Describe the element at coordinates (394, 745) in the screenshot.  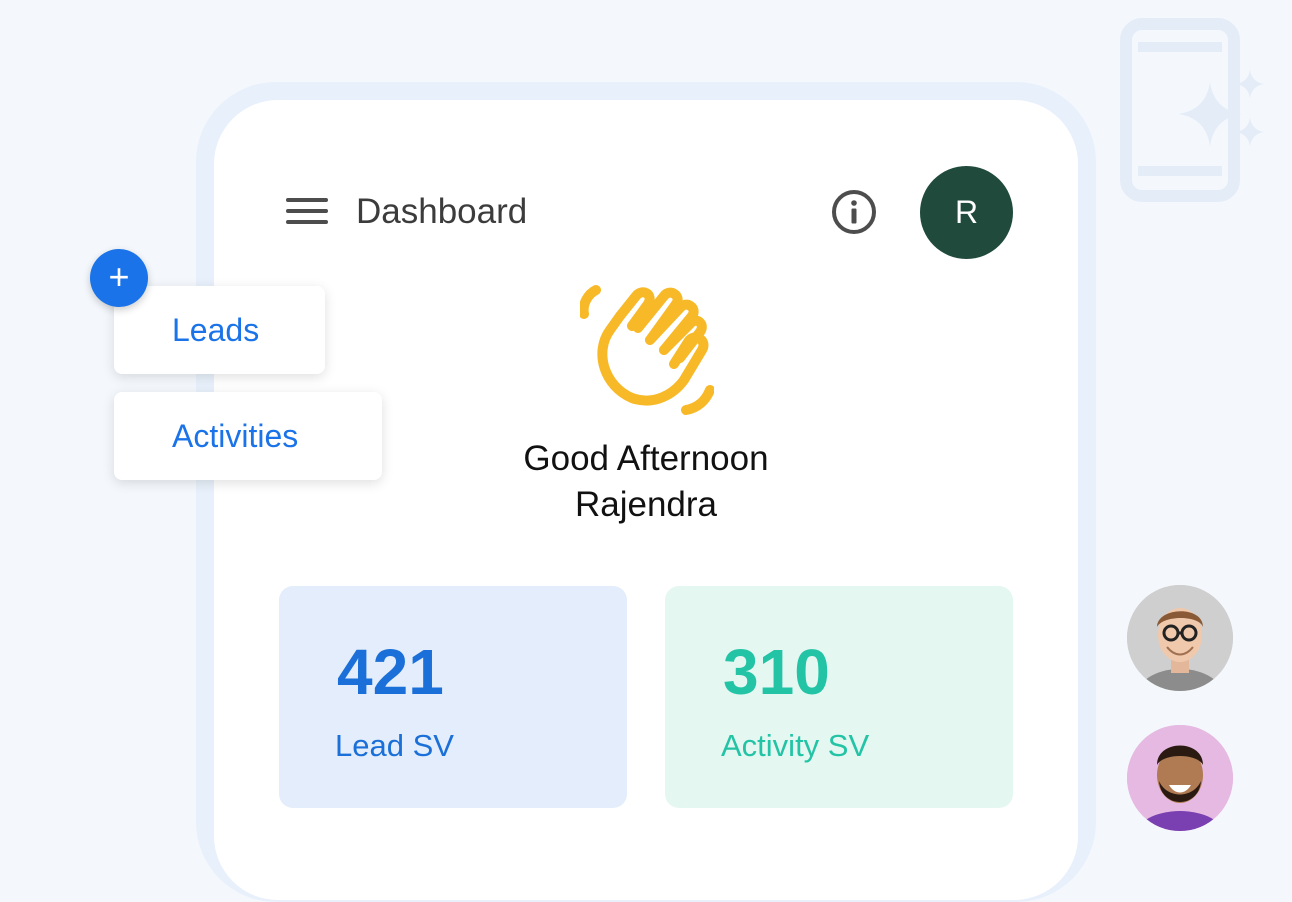
I see `lead-sv-label: Lead SV` at that location.